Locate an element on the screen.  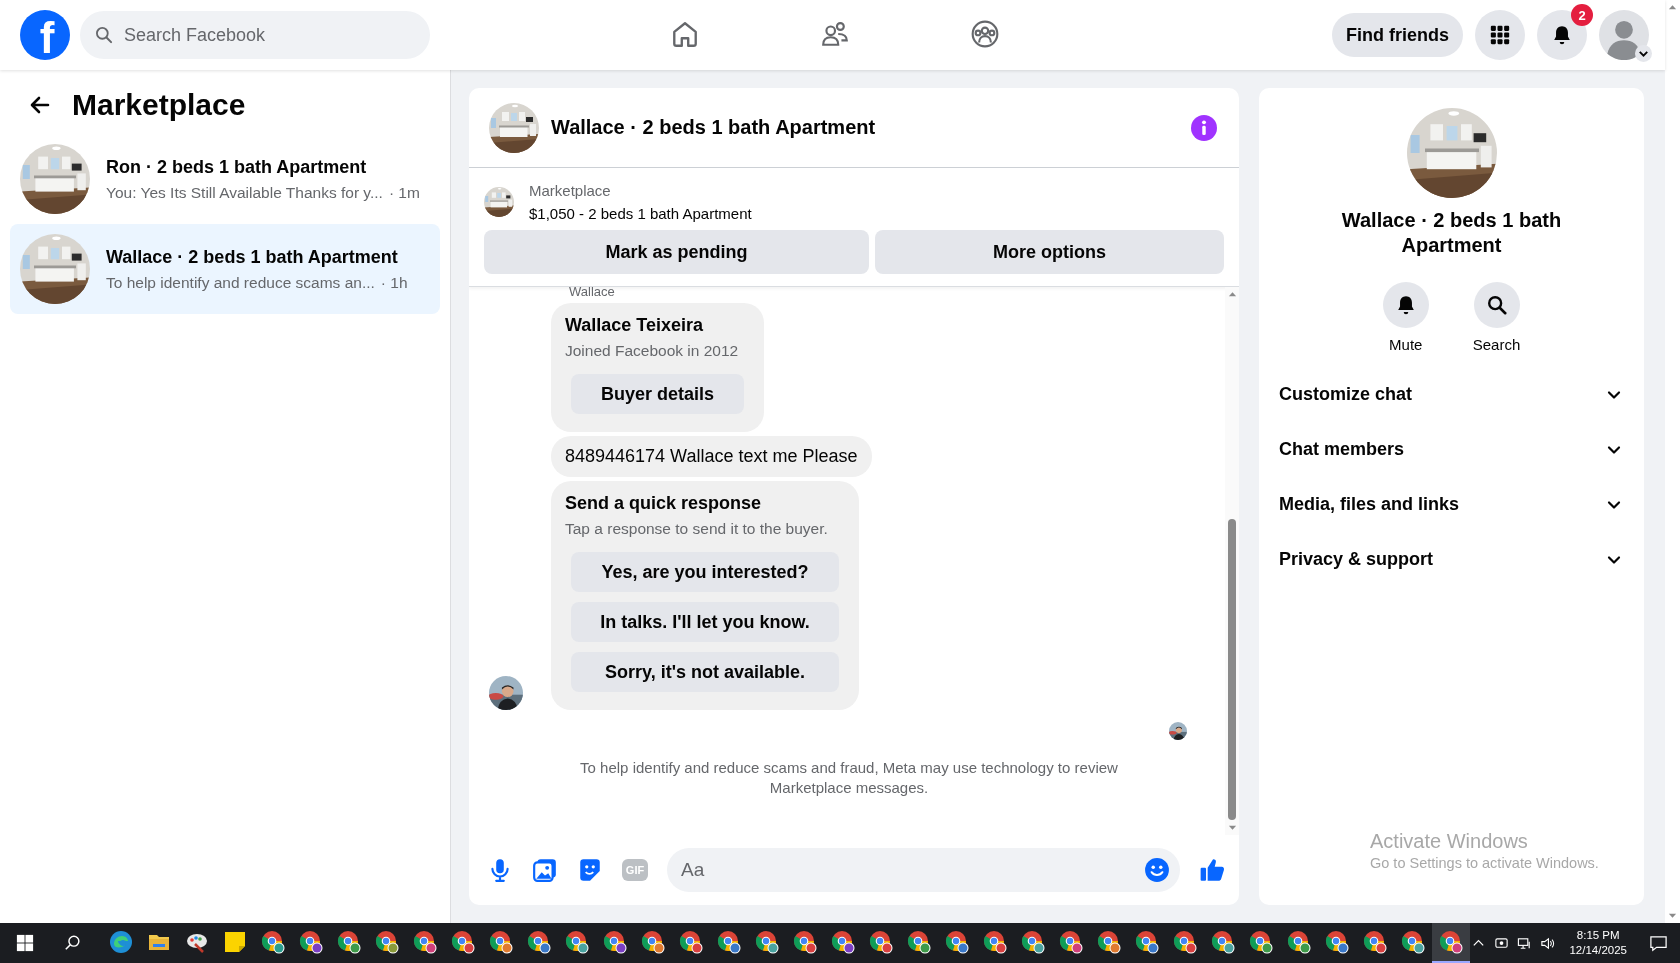
search-field: Search Facebook is located at coordinates (255, 35).